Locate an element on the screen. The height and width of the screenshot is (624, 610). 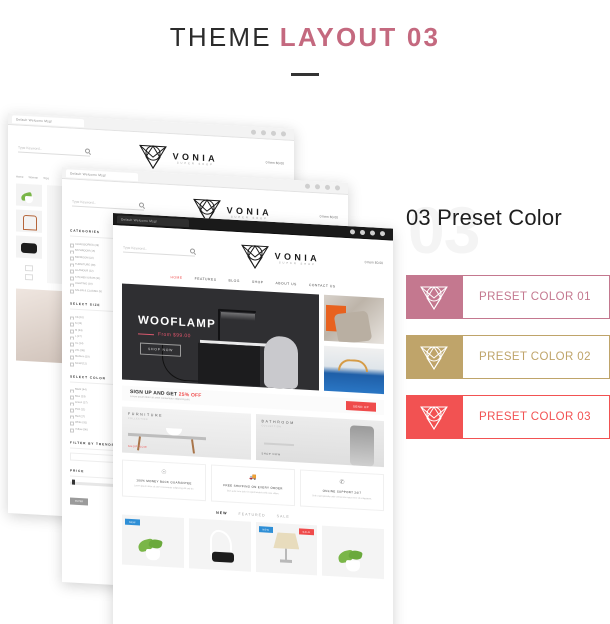
tab-sale: SALE is located at coordinates (283, 516).